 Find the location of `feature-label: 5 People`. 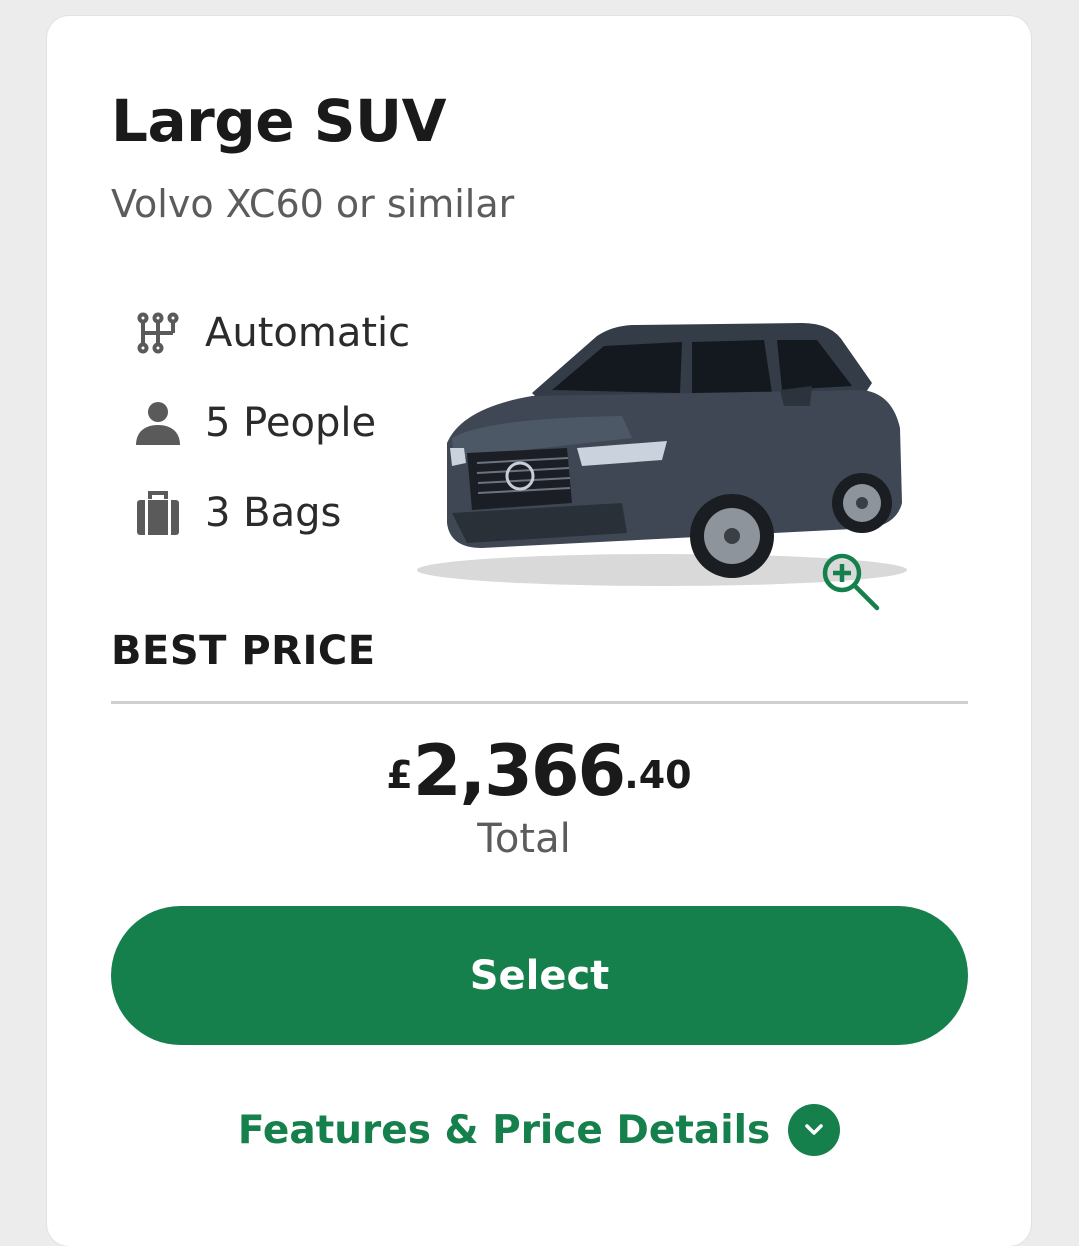

feature-label: 5 People is located at coordinates (291, 423).